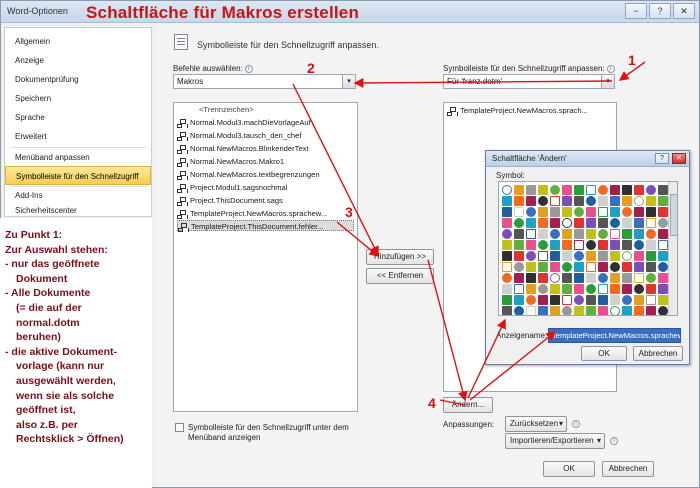 The height and width of the screenshot is (488, 700). What do you see at coordinates (636, 11) in the screenshot?
I see `minimize-button: −` at bounding box center [636, 11].